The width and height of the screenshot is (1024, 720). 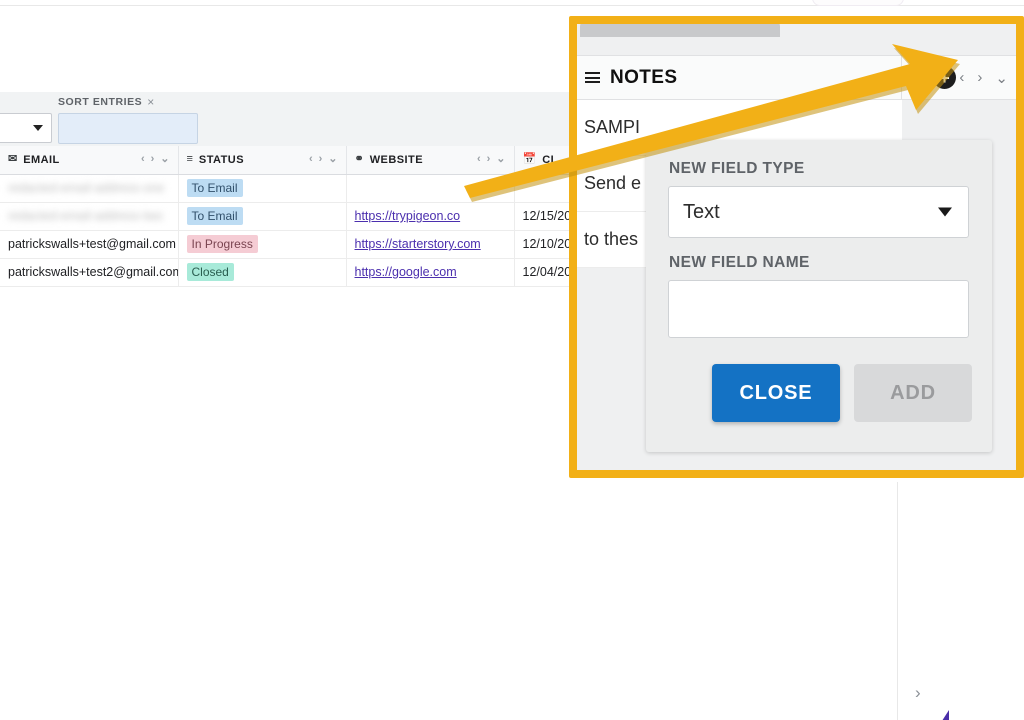 I want to click on closed-date: 12/10/202, so click(x=546, y=244).